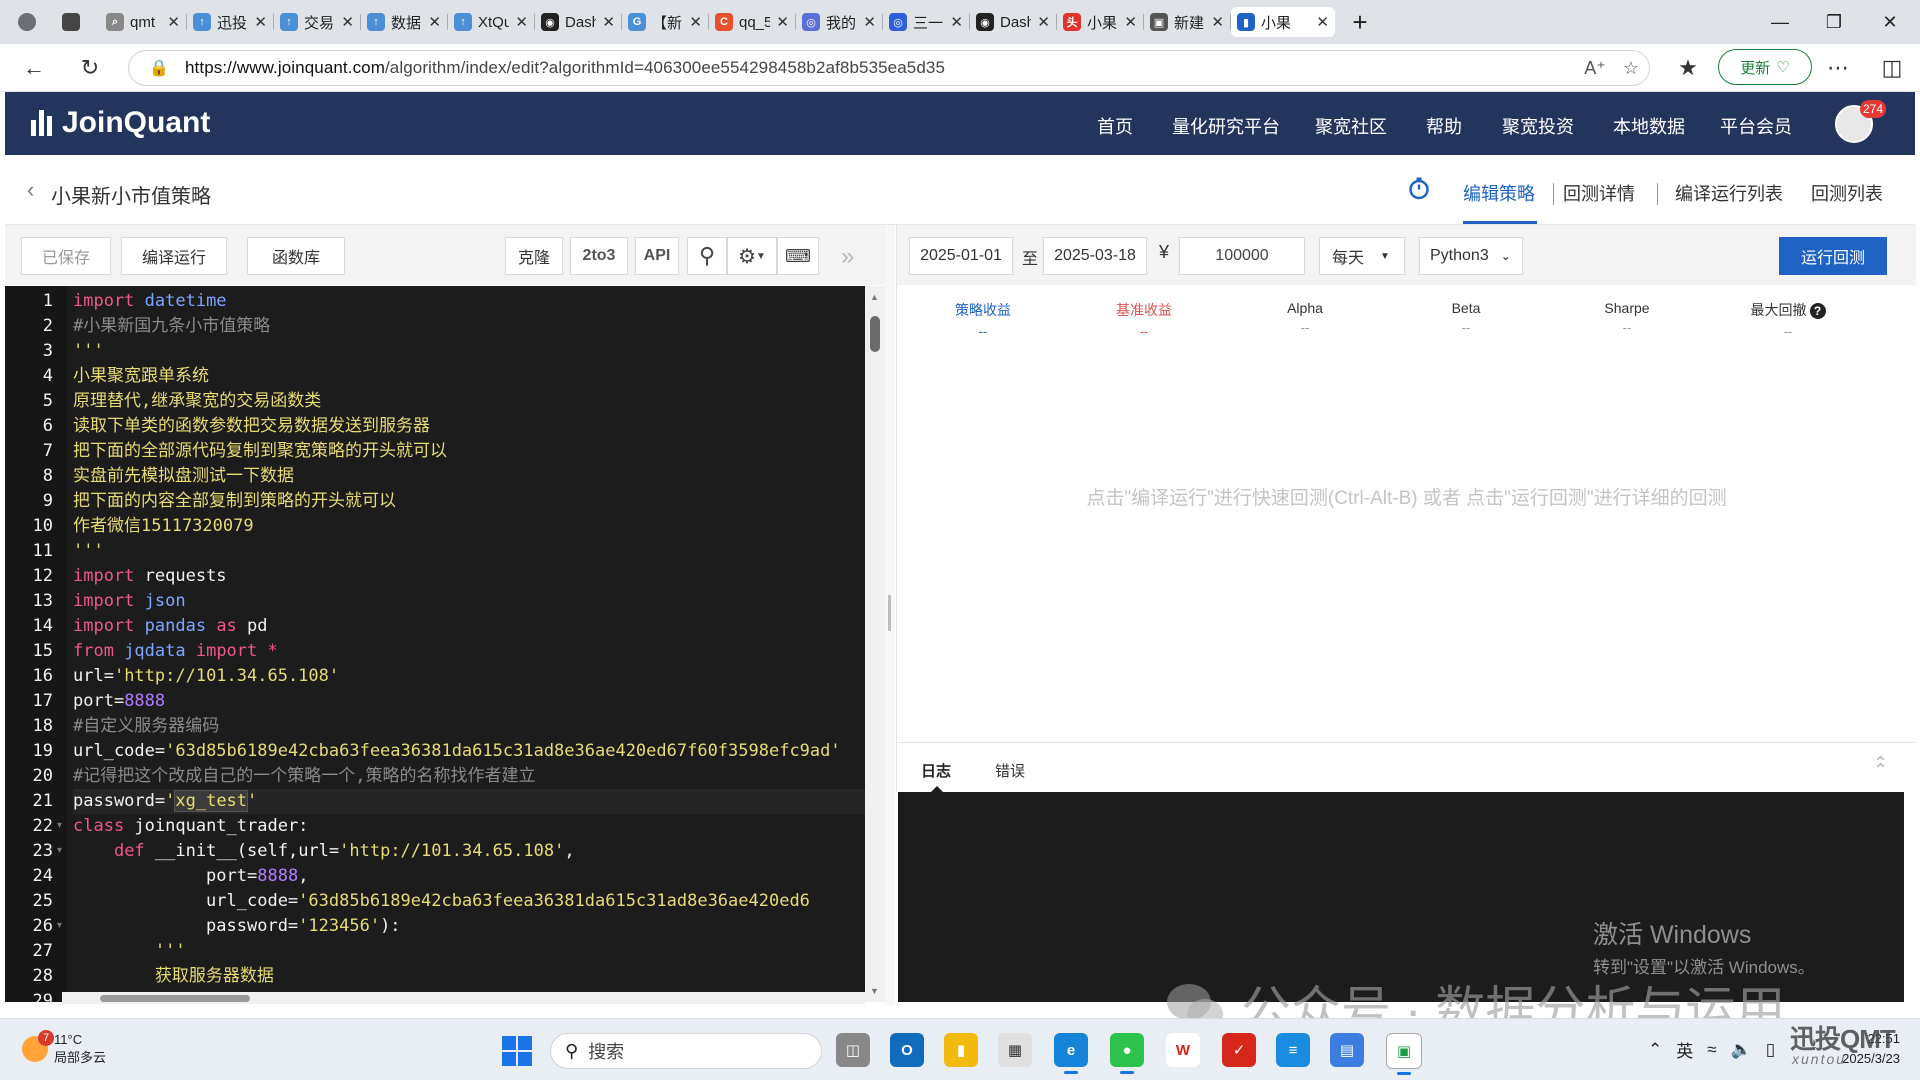  What do you see at coordinates (1756, 126) in the screenshot?
I see `nav-item: 平台会员` at bounding box center [1756, 126].